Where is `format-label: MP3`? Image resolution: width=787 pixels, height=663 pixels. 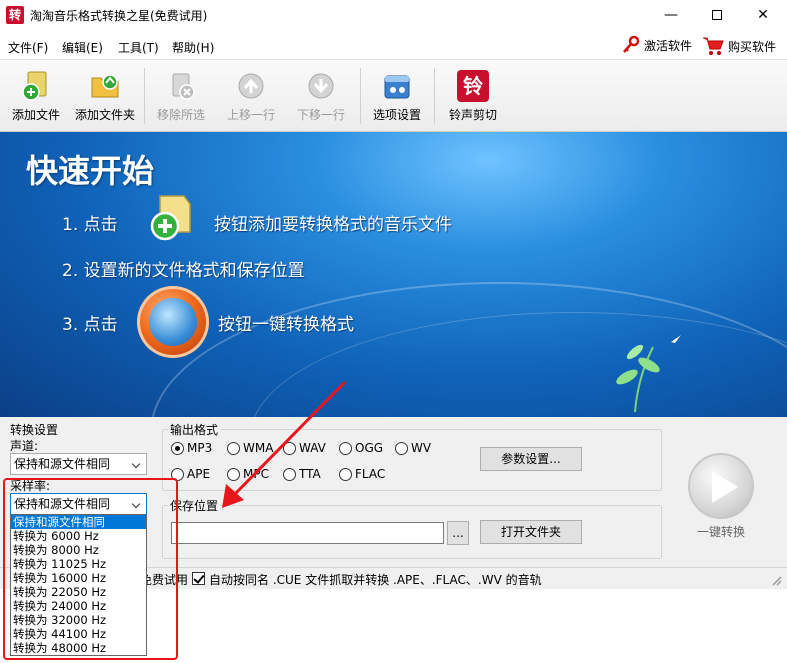 format-label: MP3 is located at coordinates (200, 448).